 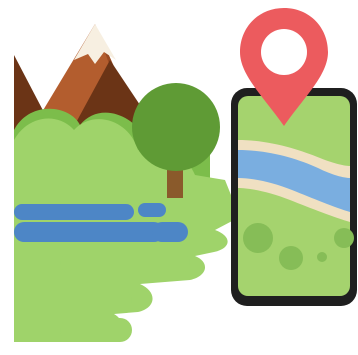 What do you see at coordinates (284, 52) in the screenshot?
I see `pin-hole` at bounding box center [284, 52].